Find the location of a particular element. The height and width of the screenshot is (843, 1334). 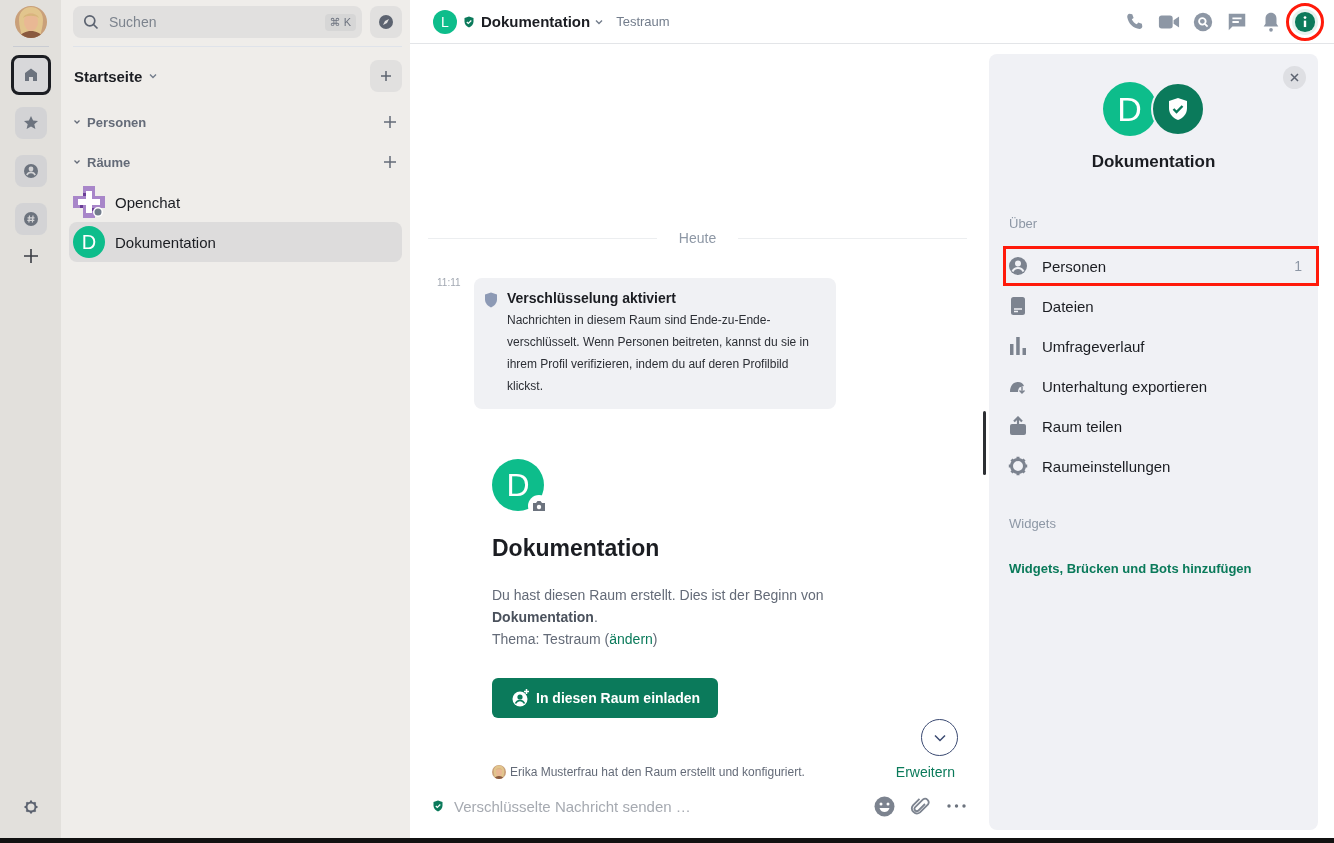

emoji-button is located at coordinates (884, 806).